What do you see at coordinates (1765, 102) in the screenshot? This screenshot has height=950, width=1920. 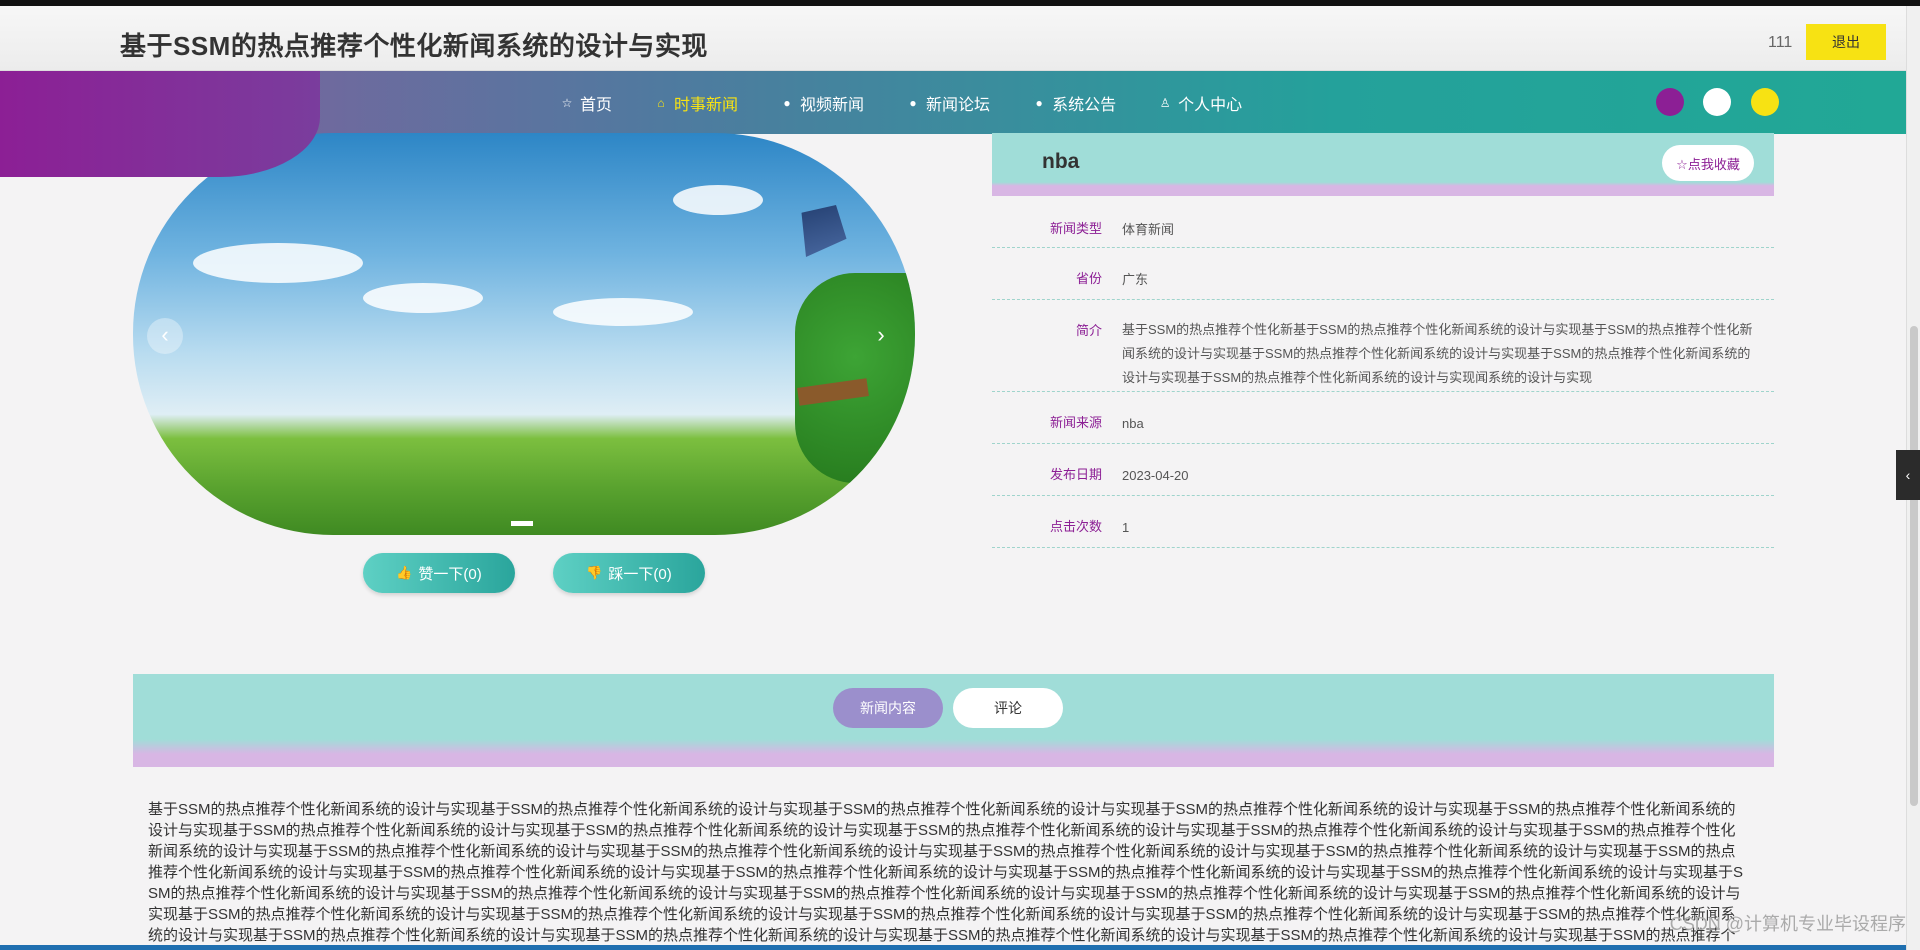 I see `theme-yellow-dot` at bounding box center [1765, 102].